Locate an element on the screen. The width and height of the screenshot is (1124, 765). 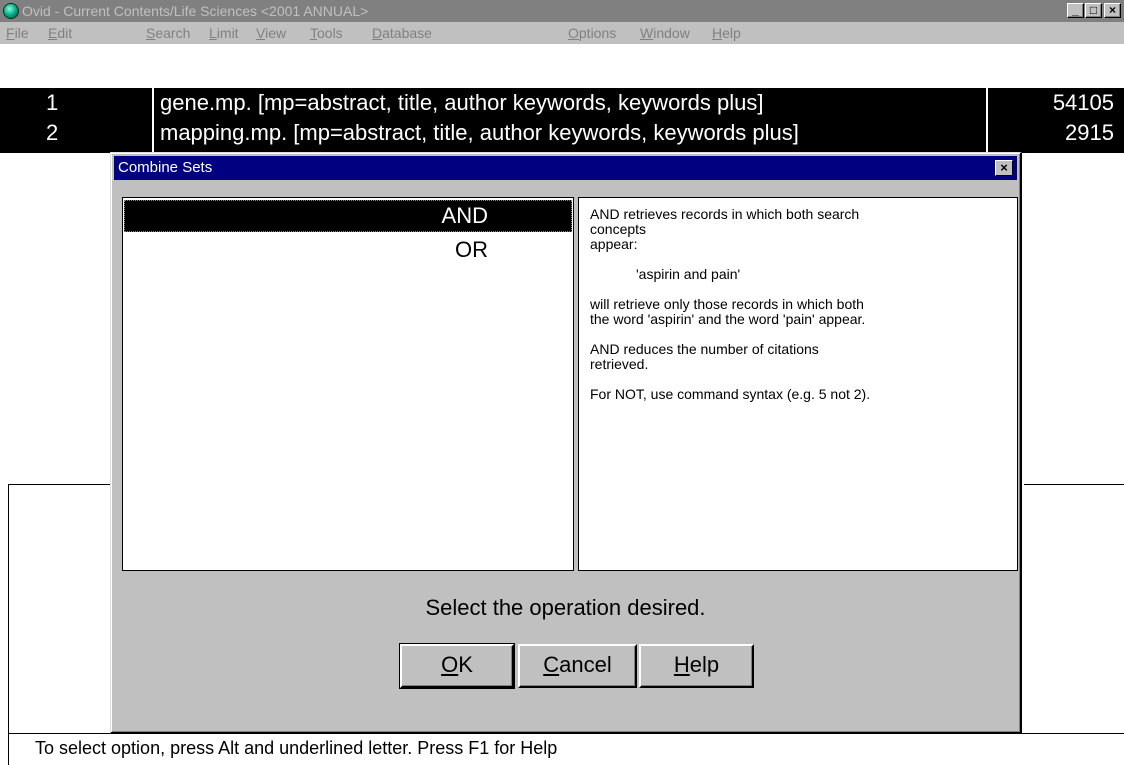
menu-limit: Limit is located at coordinates (224, 33).